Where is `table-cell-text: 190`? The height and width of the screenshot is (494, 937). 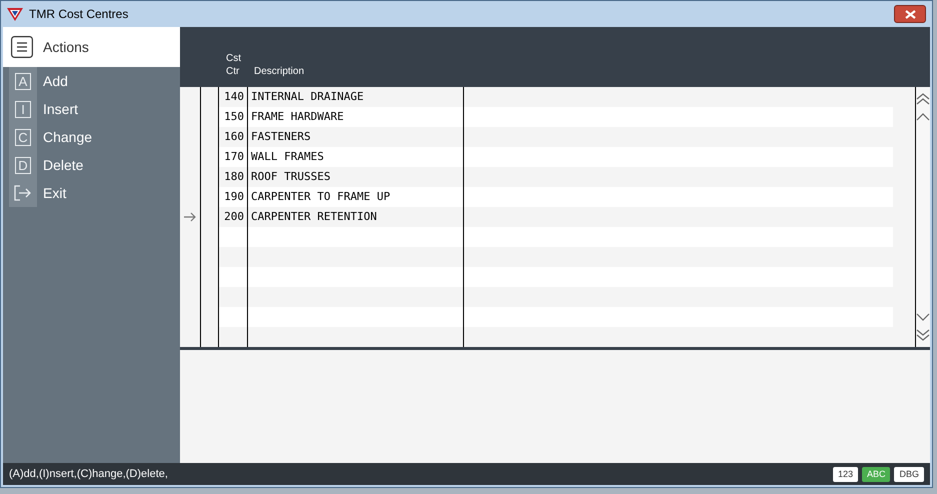
table-cell-text: 190 is located at coordinates (234, 197).